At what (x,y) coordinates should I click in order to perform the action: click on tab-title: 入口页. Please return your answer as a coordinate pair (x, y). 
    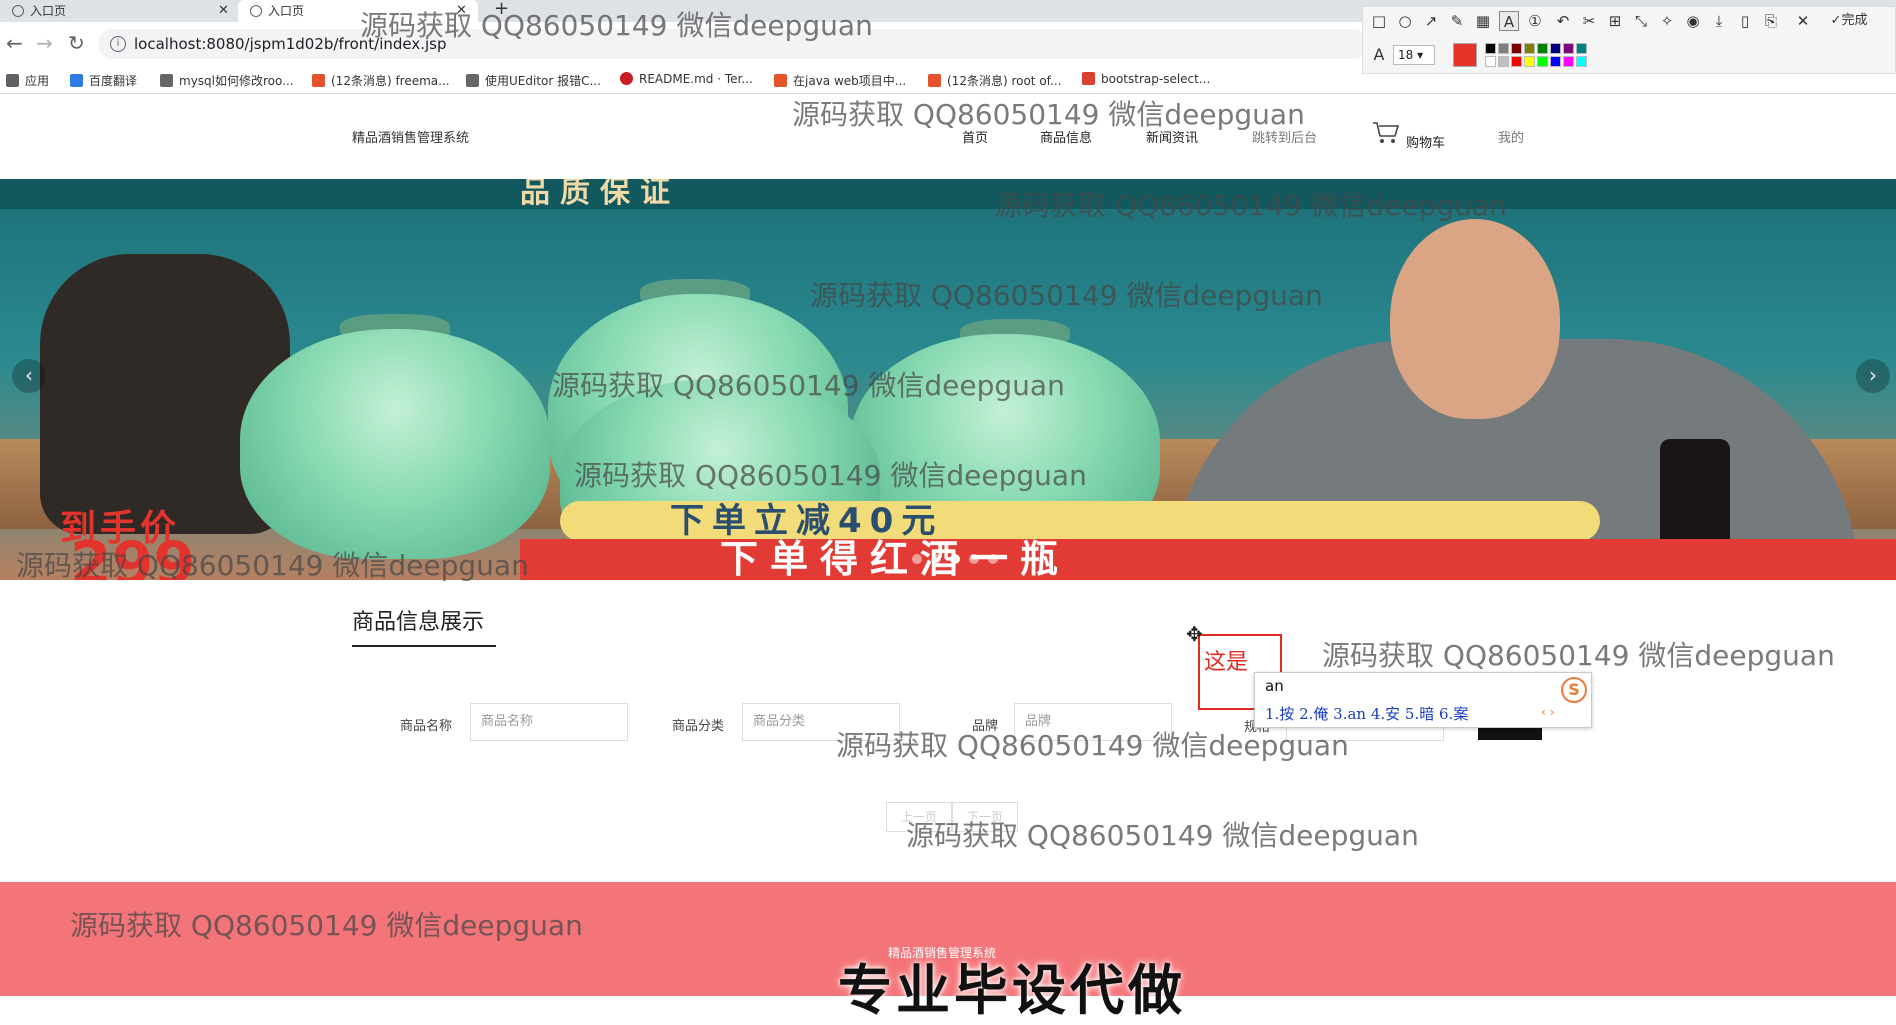
    Looking at the image, I should click on (286, 11).